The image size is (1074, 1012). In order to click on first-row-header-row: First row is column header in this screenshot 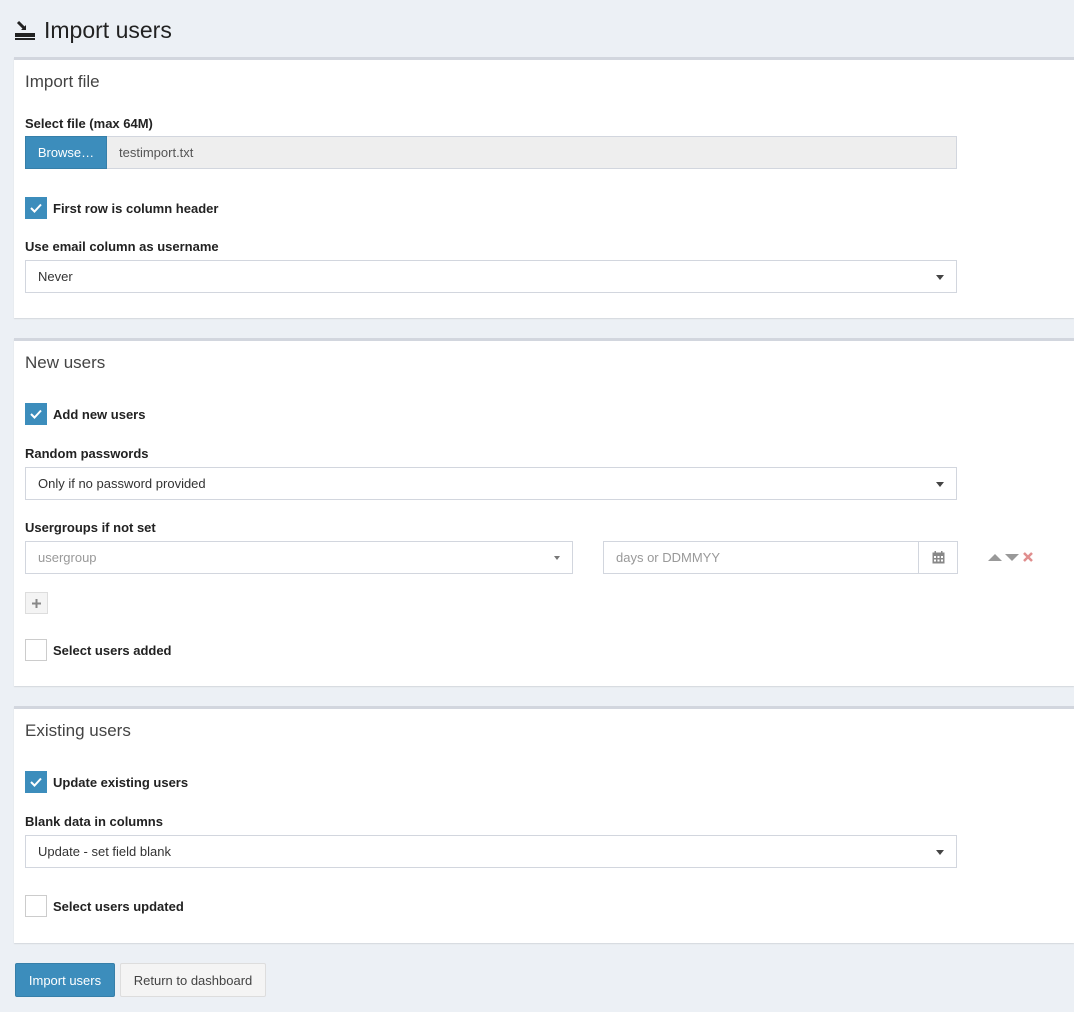, I will do `click(121, 208)`.